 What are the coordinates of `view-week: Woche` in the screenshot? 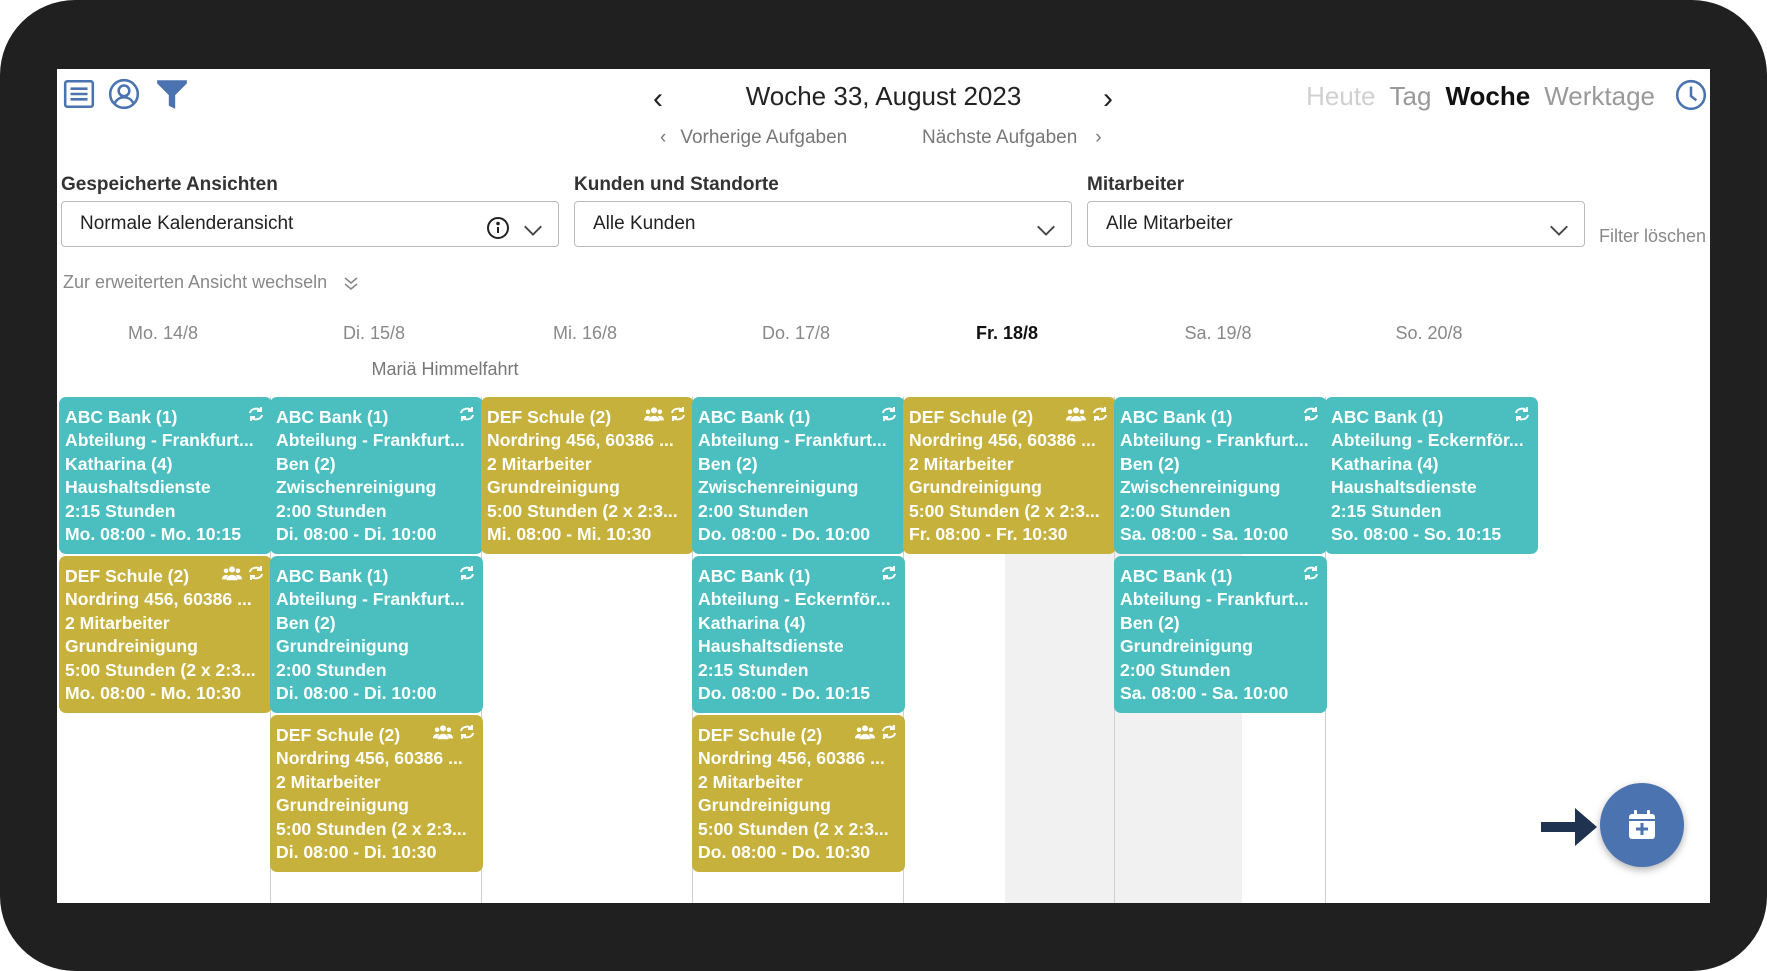 It's located at (1487, 96).